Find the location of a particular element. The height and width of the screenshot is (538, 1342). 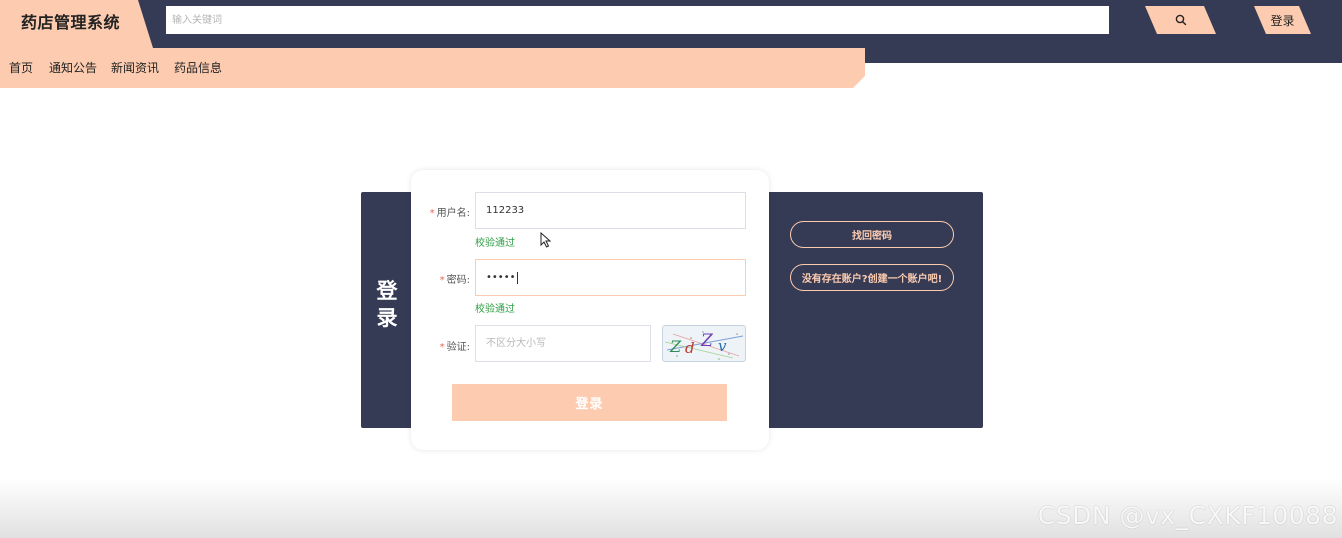

svg-text: d is located at coordinates (690, 348).